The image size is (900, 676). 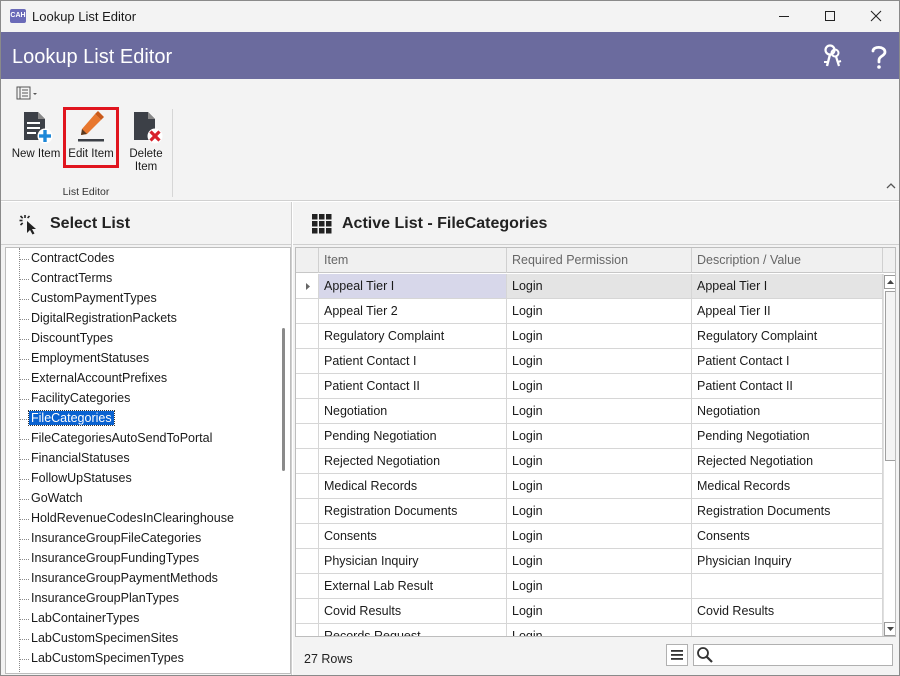 What do you see at coordinates (413, 311) in the screenshot?
I see `cell-item: Appeal Tier 2` at bounding box center [413, 311].